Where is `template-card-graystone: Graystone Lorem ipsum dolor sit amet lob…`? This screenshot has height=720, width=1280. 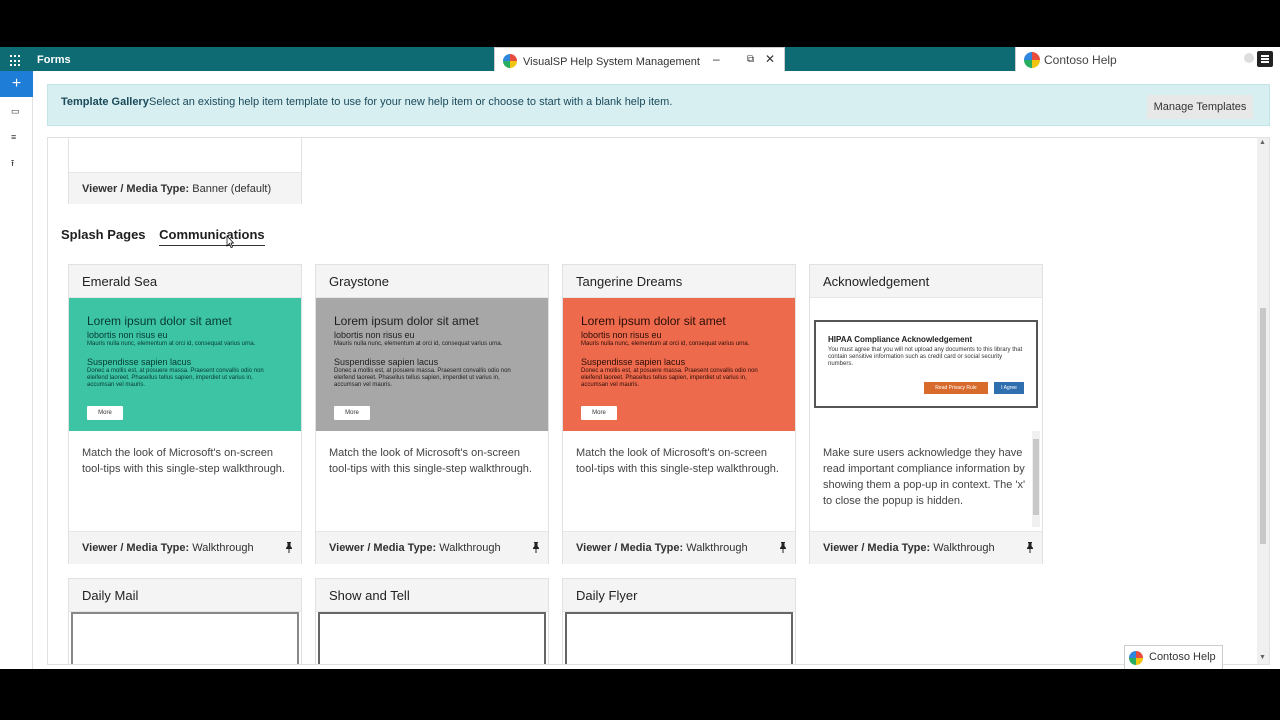
template-card-graystone: Graystone Lorem ipsum dolor sit amet lob… is located at coordinates (432, 414).